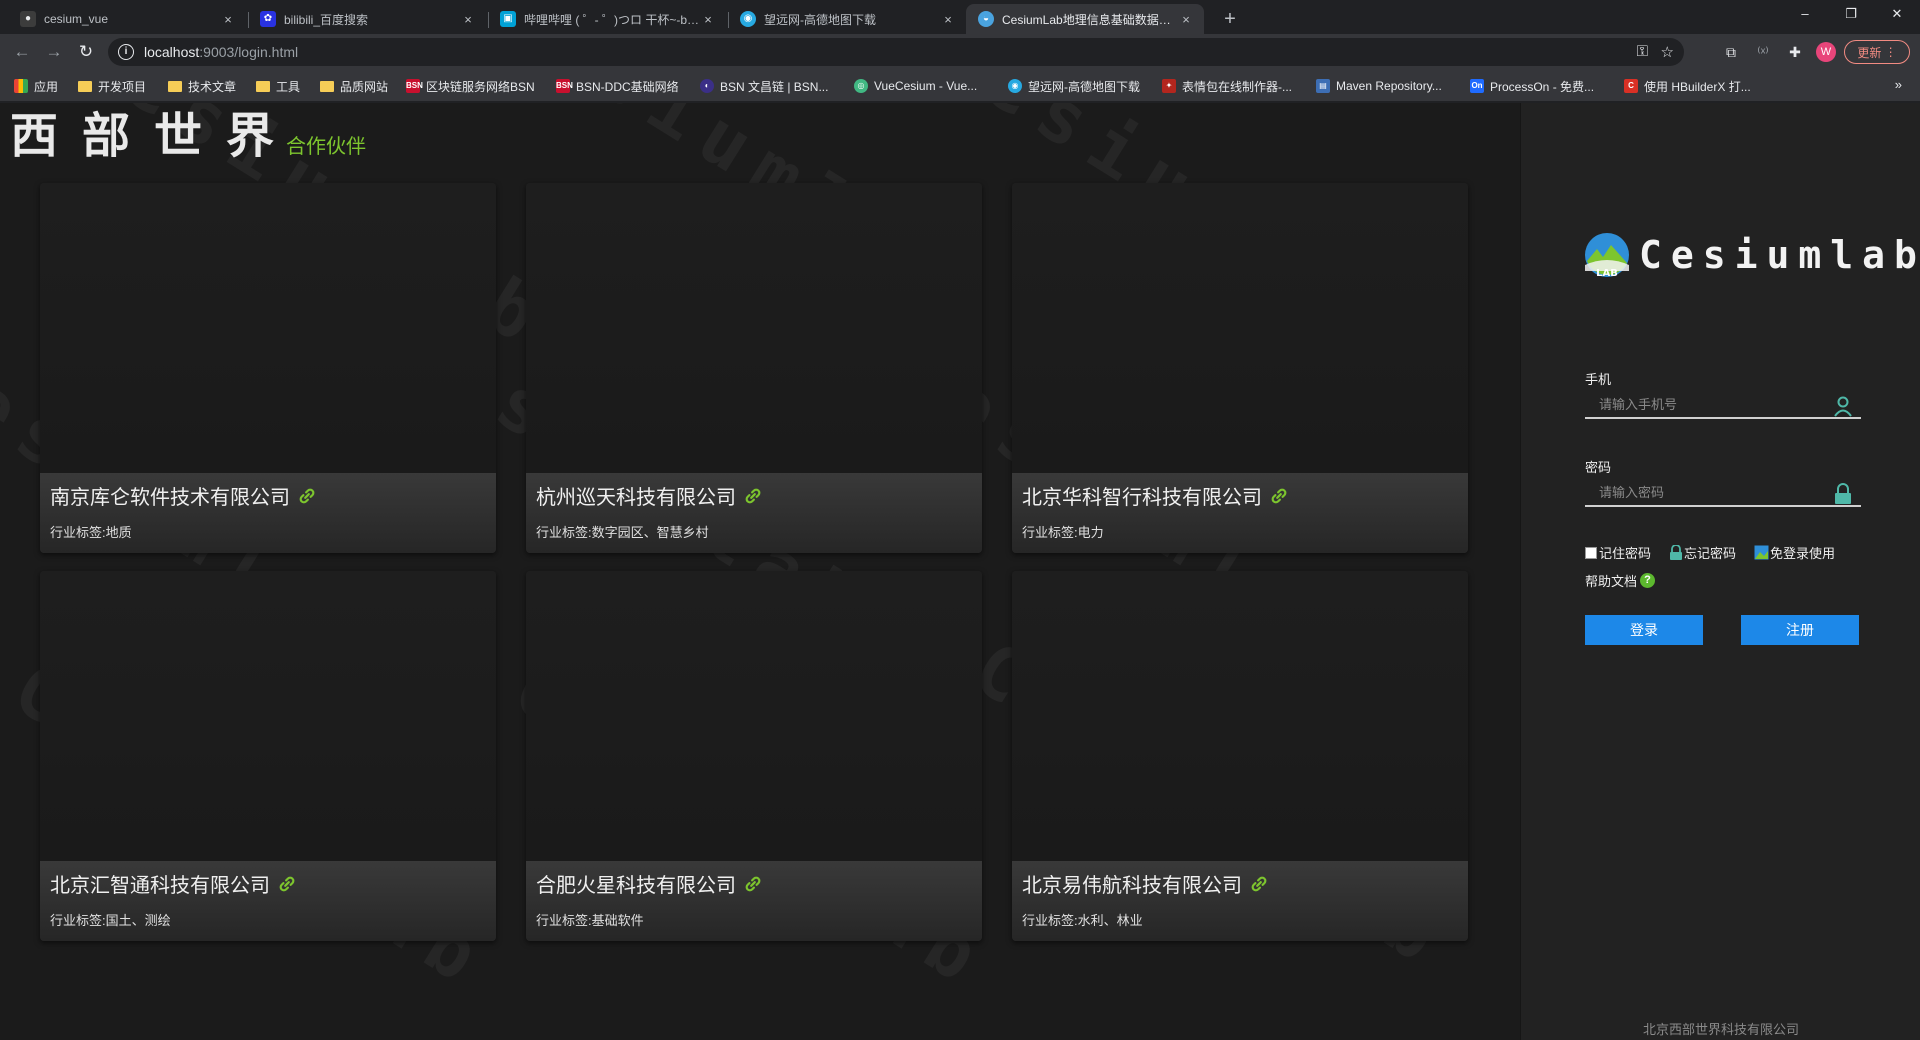 The image size is (1920, 1040). What do you see at coordinates (1877, 52) in the screenshot?
I see `update-button: 更新 ⋮` at bounding box center [1877, 52].